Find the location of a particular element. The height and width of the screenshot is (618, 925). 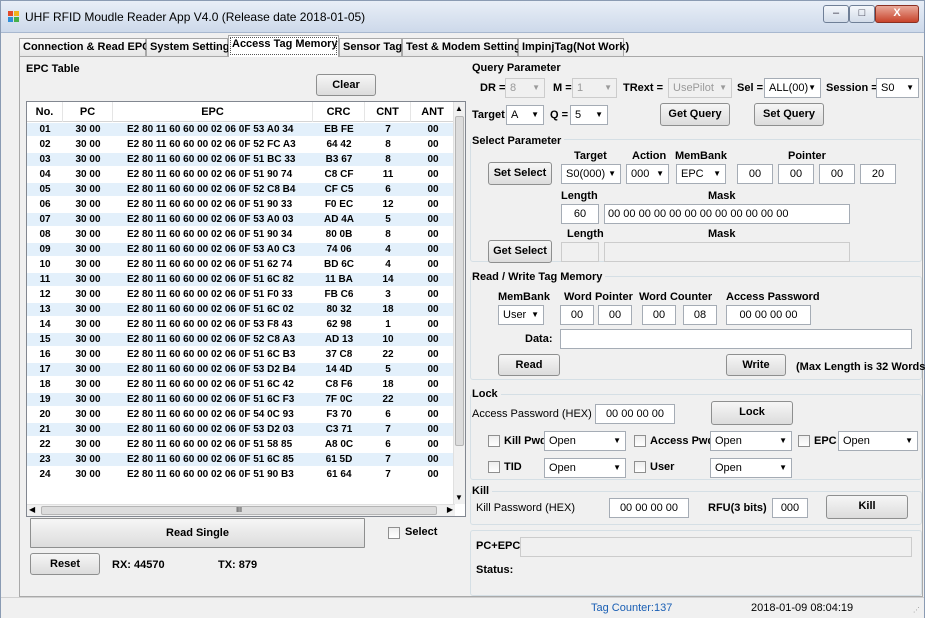

set-select-button: Set Select is located at coordinates (520, 173).